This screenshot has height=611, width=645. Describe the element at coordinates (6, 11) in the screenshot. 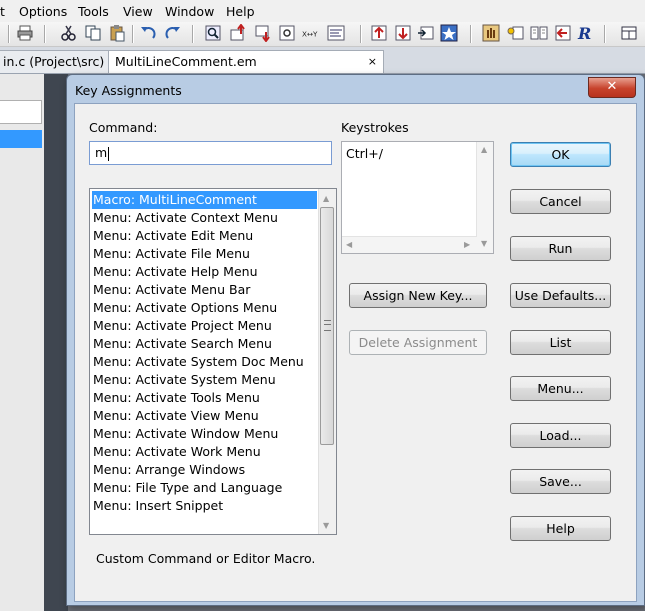

I see `menu-edit-partial: t` at that location.